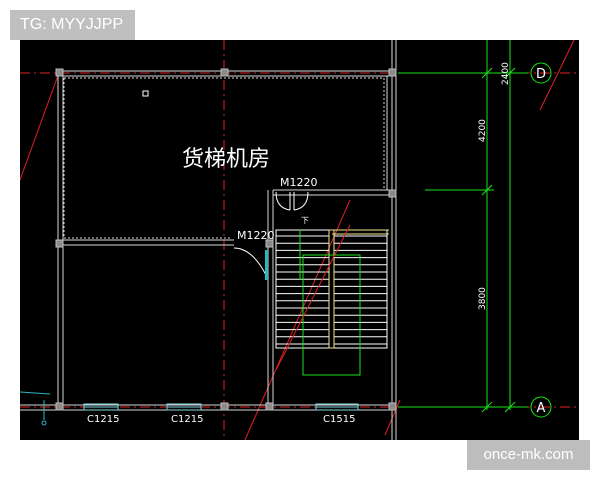 This screenshot has height=480, width=600. Describe the element at coordinates (72, 25) in the screenshot. I see `watermark-tag: TG: MYYJJPP` at that location.